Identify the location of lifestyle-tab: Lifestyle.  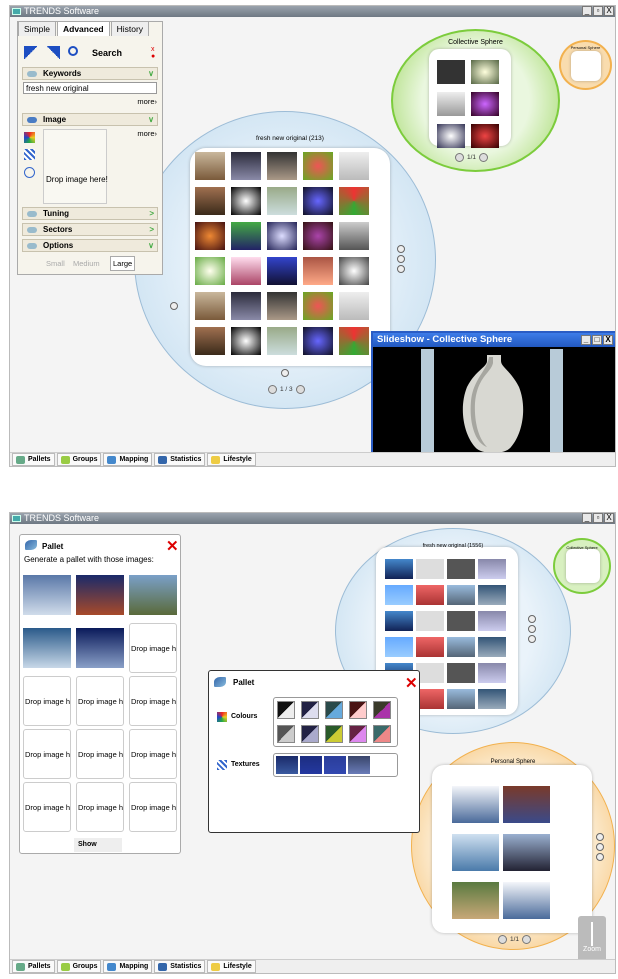
(231, 966).